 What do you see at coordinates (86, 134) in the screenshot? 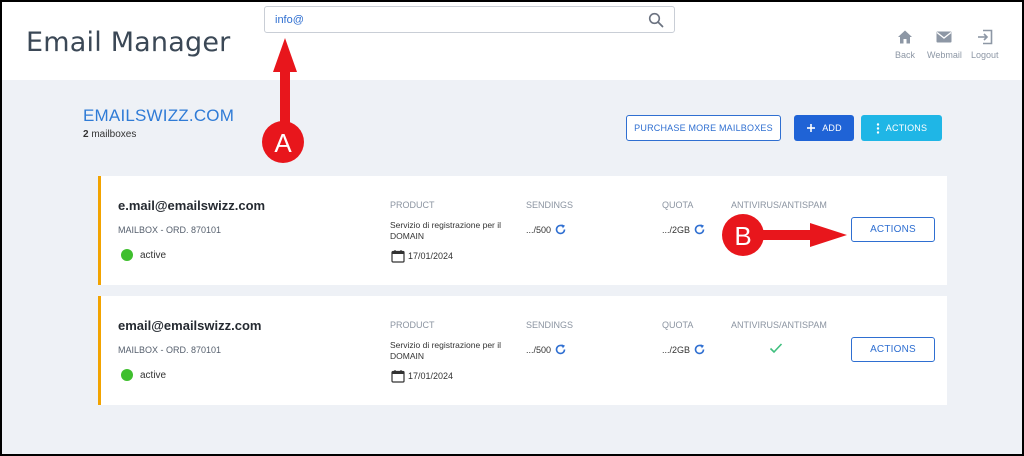
I see `mailbox-count-number: 2` at bounding box center [86, 134].